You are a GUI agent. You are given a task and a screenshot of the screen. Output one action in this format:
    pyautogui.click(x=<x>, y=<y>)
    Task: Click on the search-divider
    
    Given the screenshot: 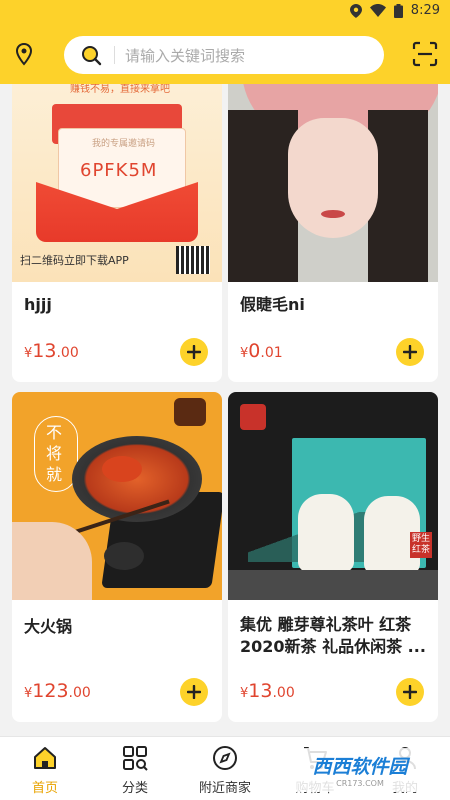 What is the action you would take?
    pyautogui.click(x=114, y=55)
    